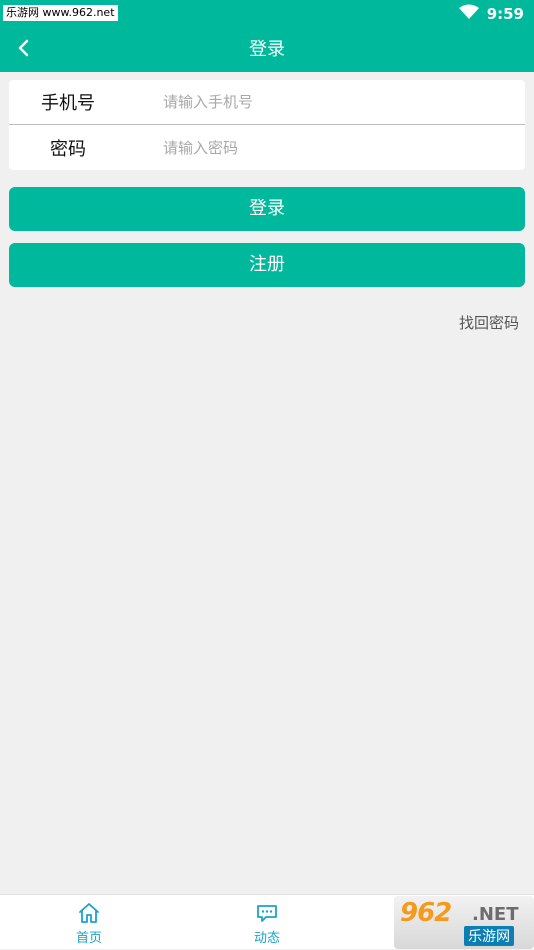 The image size is (534, 950). What do you see at coordinates (88, 938) in the screenshot?
I see `tab-home-label: 首页` at bounding box center [88, 938].